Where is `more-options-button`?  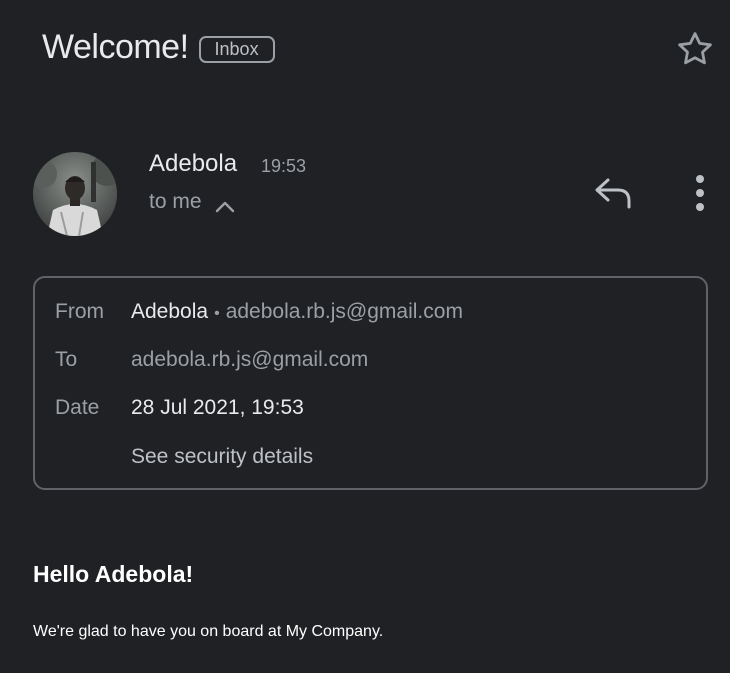 more-options-button is located at coordinates (700, 193).